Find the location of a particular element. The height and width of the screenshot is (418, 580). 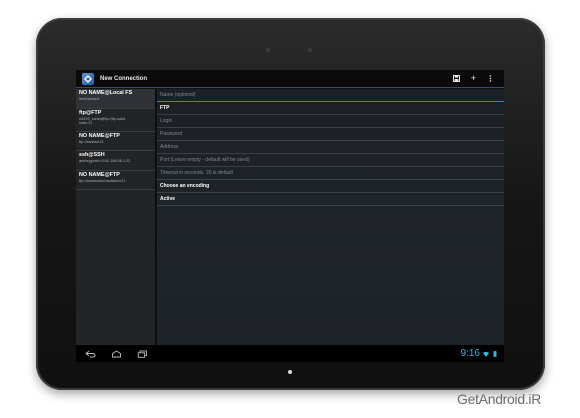

protocol-spinner: FTP is located at coordinates (330, 108).